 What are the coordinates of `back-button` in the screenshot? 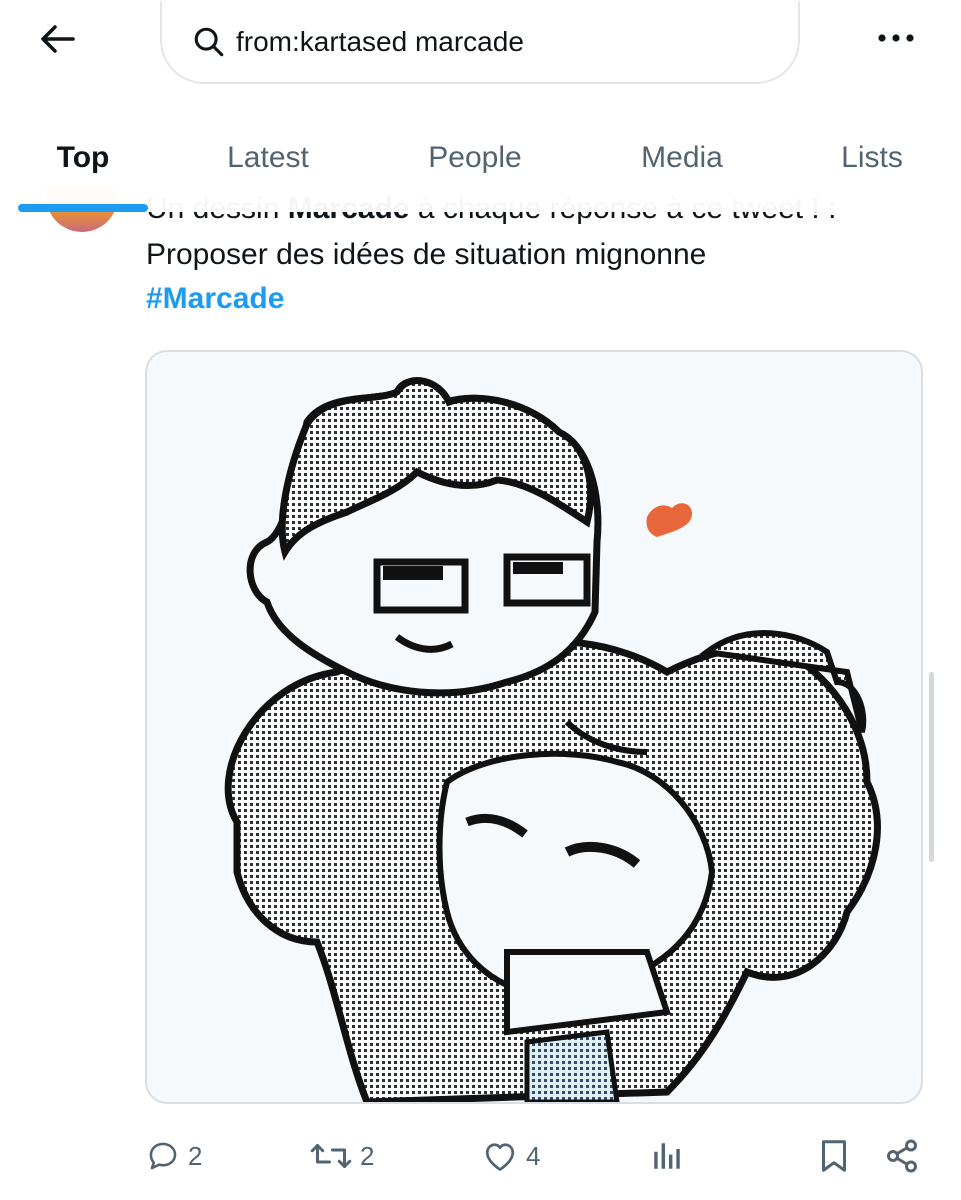 It's located at (58, 39).